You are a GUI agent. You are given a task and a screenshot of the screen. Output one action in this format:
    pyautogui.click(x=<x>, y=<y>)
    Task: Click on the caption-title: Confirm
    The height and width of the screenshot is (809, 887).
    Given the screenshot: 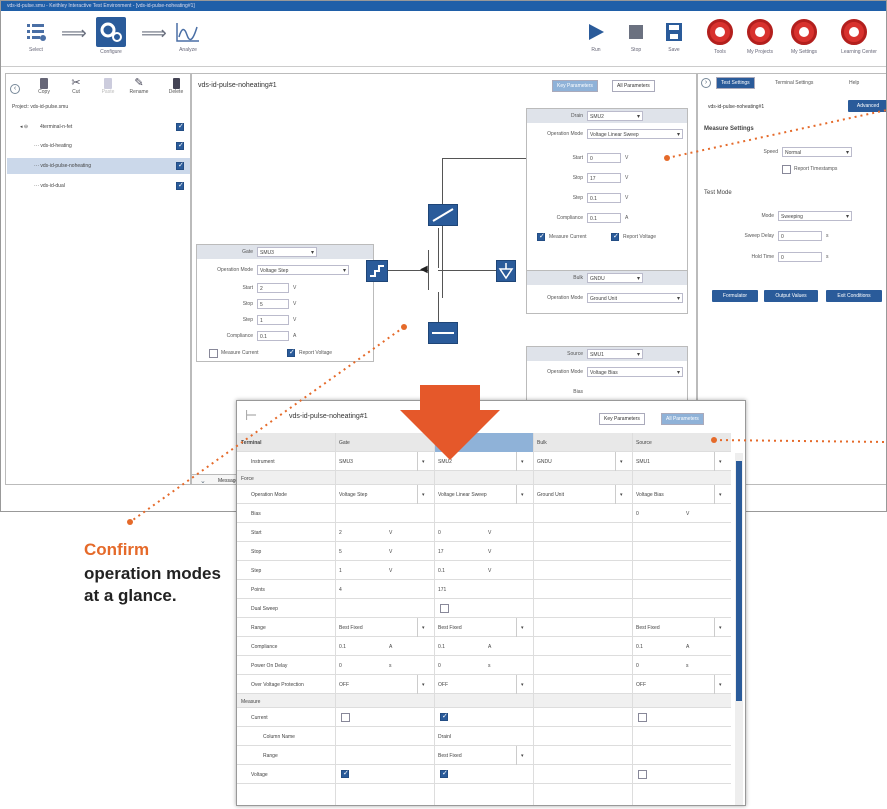 What is the action you would take?
    pyautogui.click(x=117, y=549)
    